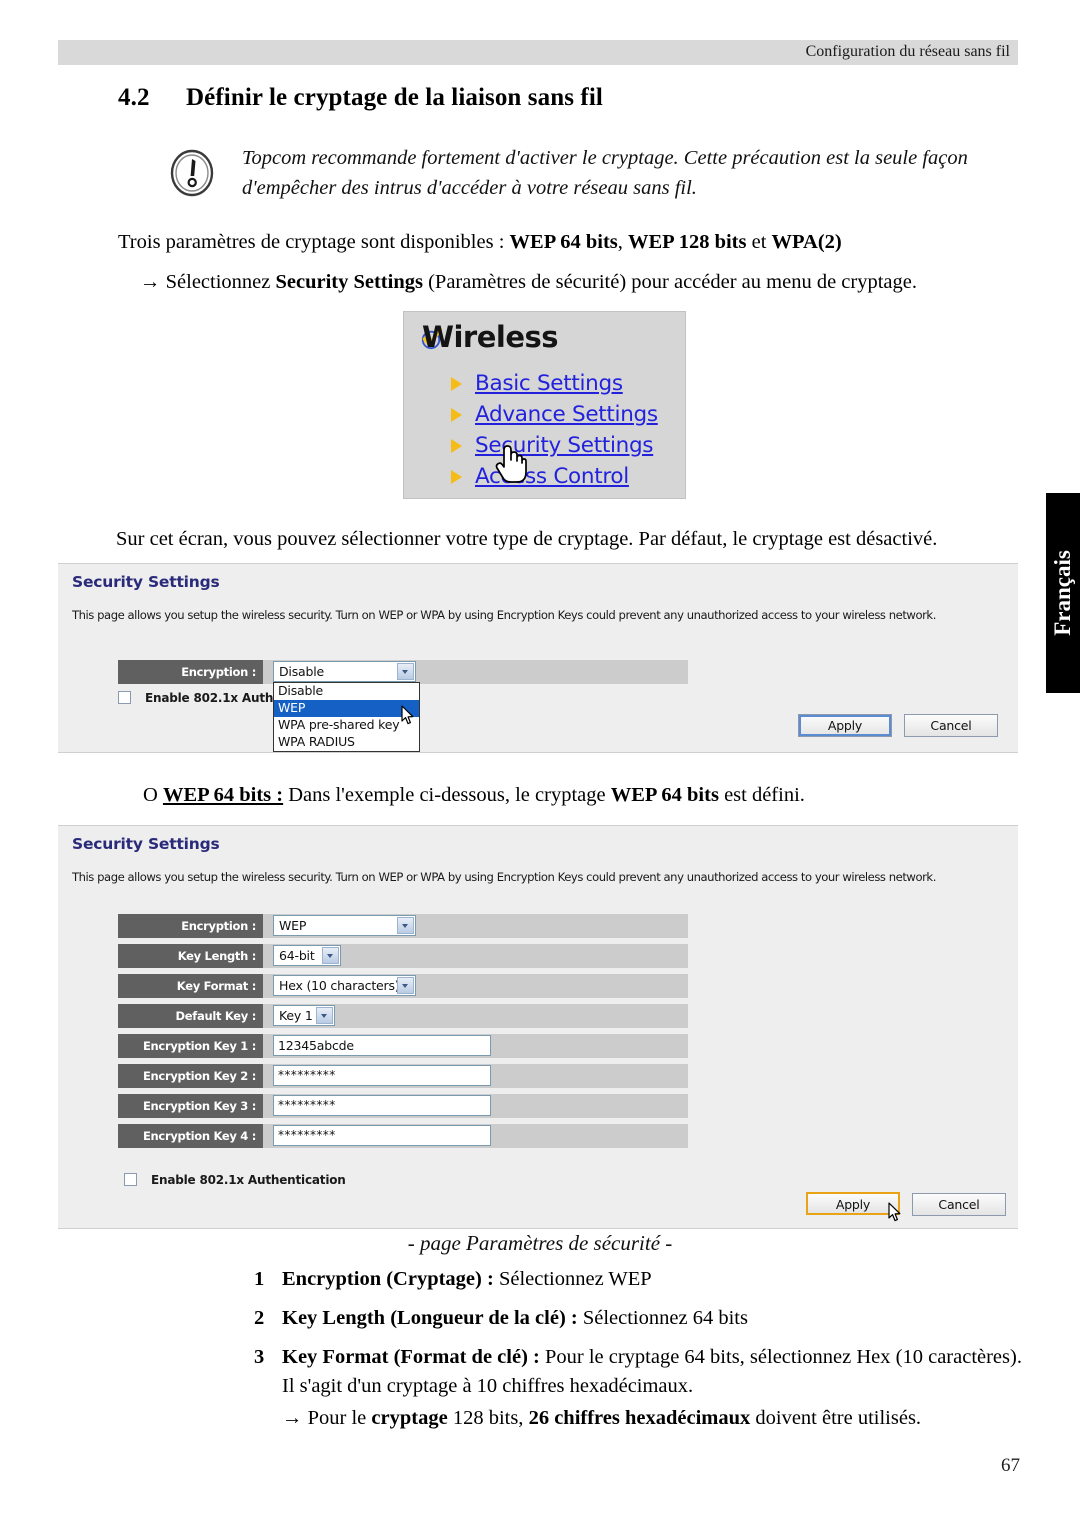 The image size is (1080, 1535). I want to click on key-length-select: 64-bit, so click(307, 955).